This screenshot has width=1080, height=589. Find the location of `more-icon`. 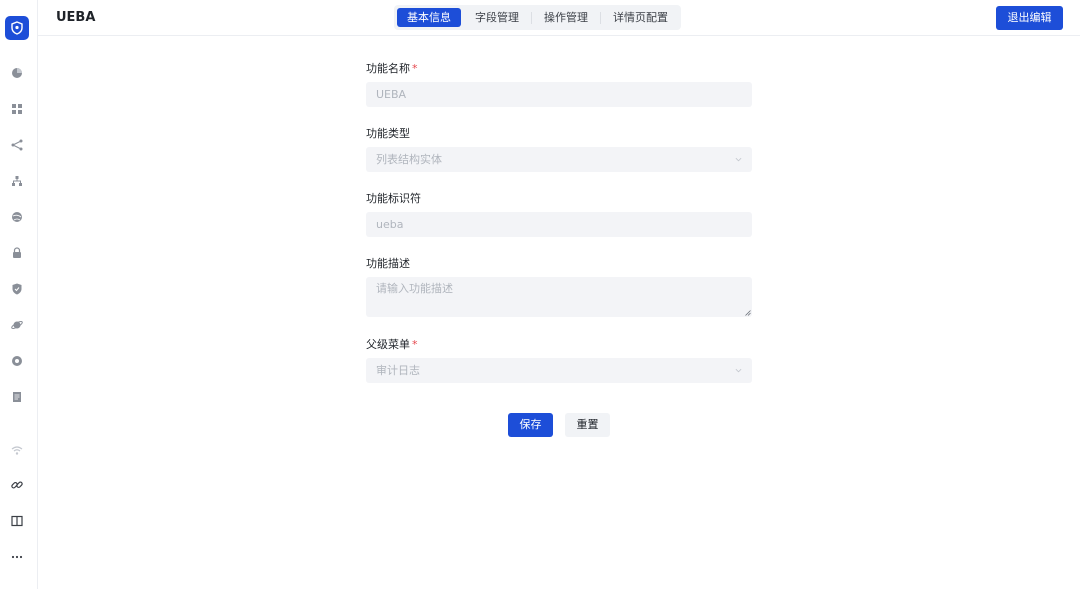

more-icon is located at coordinates (17, 557).